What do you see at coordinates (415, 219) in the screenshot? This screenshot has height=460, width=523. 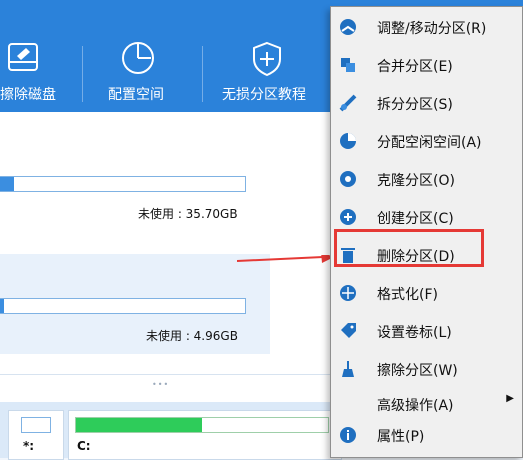 I see `menu-item-label: 创建分区(C)` at bounding box center [415, 219].